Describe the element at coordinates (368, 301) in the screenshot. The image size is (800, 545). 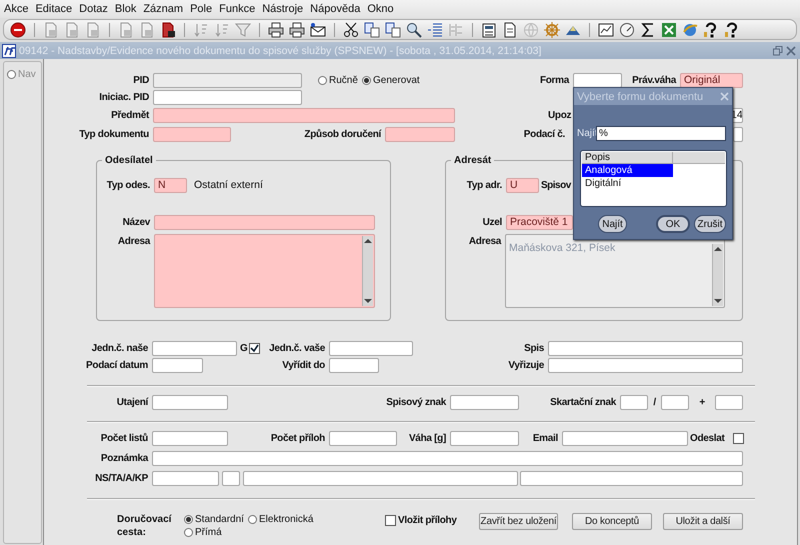
I see `arrow-down-icon` at that location.